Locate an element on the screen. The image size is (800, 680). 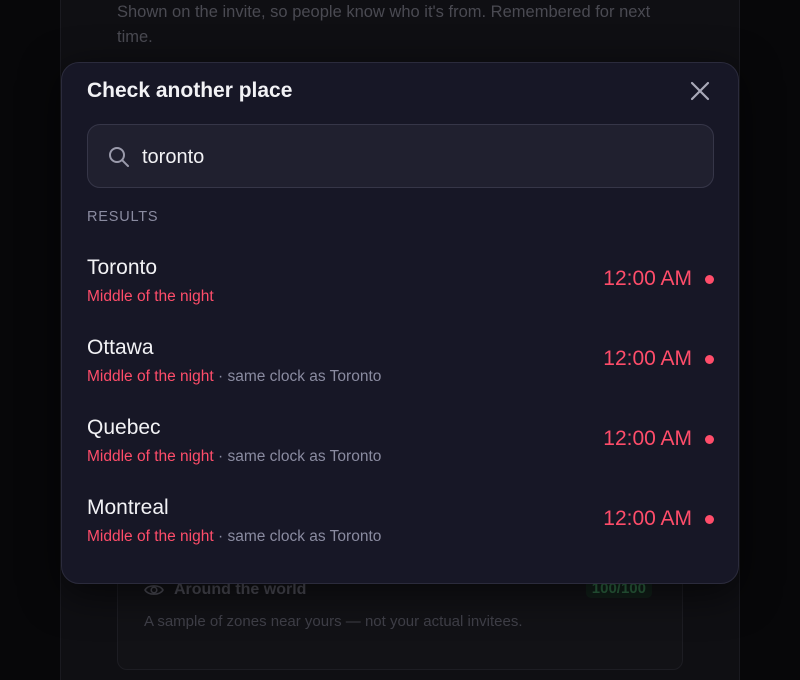
search-box is located at coordinates (400, 156).